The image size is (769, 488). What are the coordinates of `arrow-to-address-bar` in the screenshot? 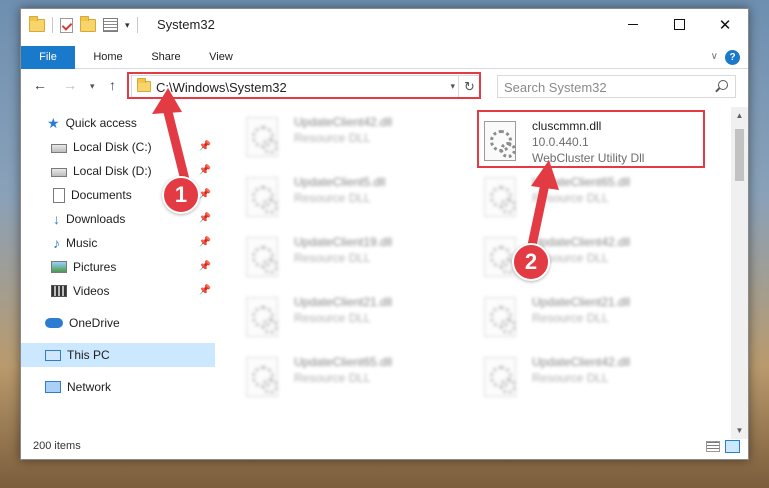 It's located at (176, 146).